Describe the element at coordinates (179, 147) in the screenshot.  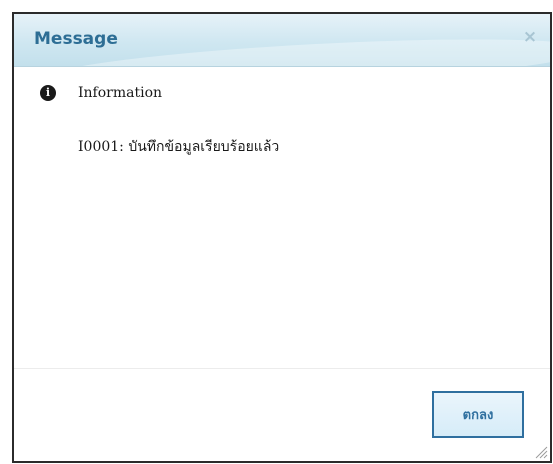
I see `message-text: I0001: บันทึกข้อมูลเรียบร้อยแล้ว` at that location.